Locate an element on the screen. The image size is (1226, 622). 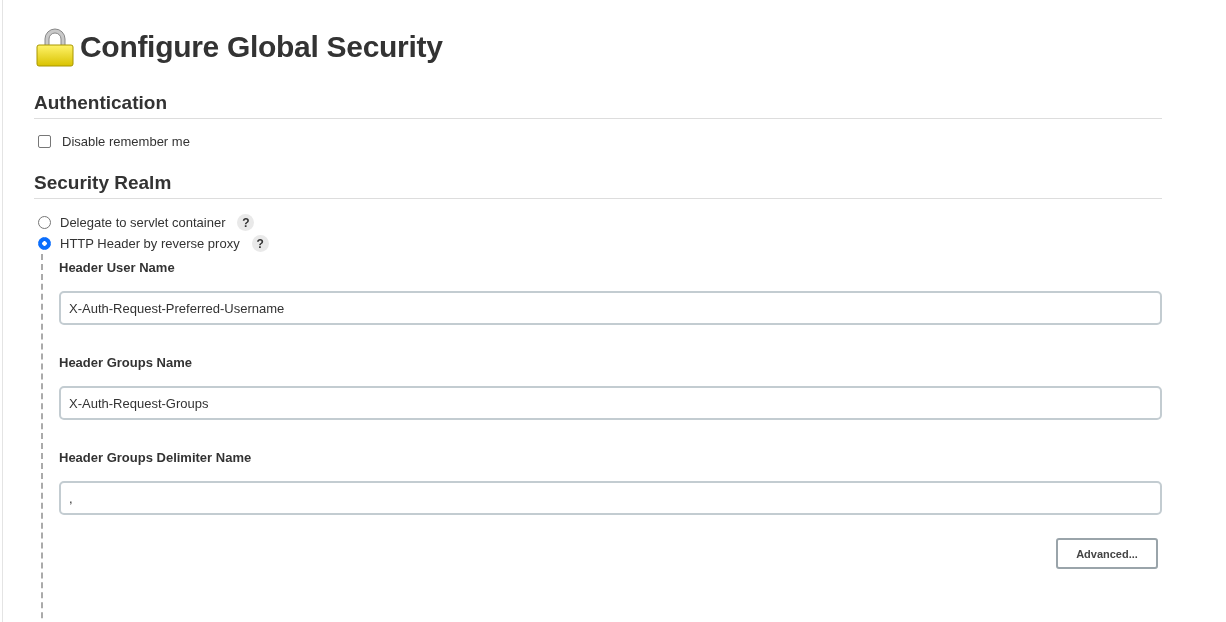
field-label: Header User Name is located at coordinates (117, 268).